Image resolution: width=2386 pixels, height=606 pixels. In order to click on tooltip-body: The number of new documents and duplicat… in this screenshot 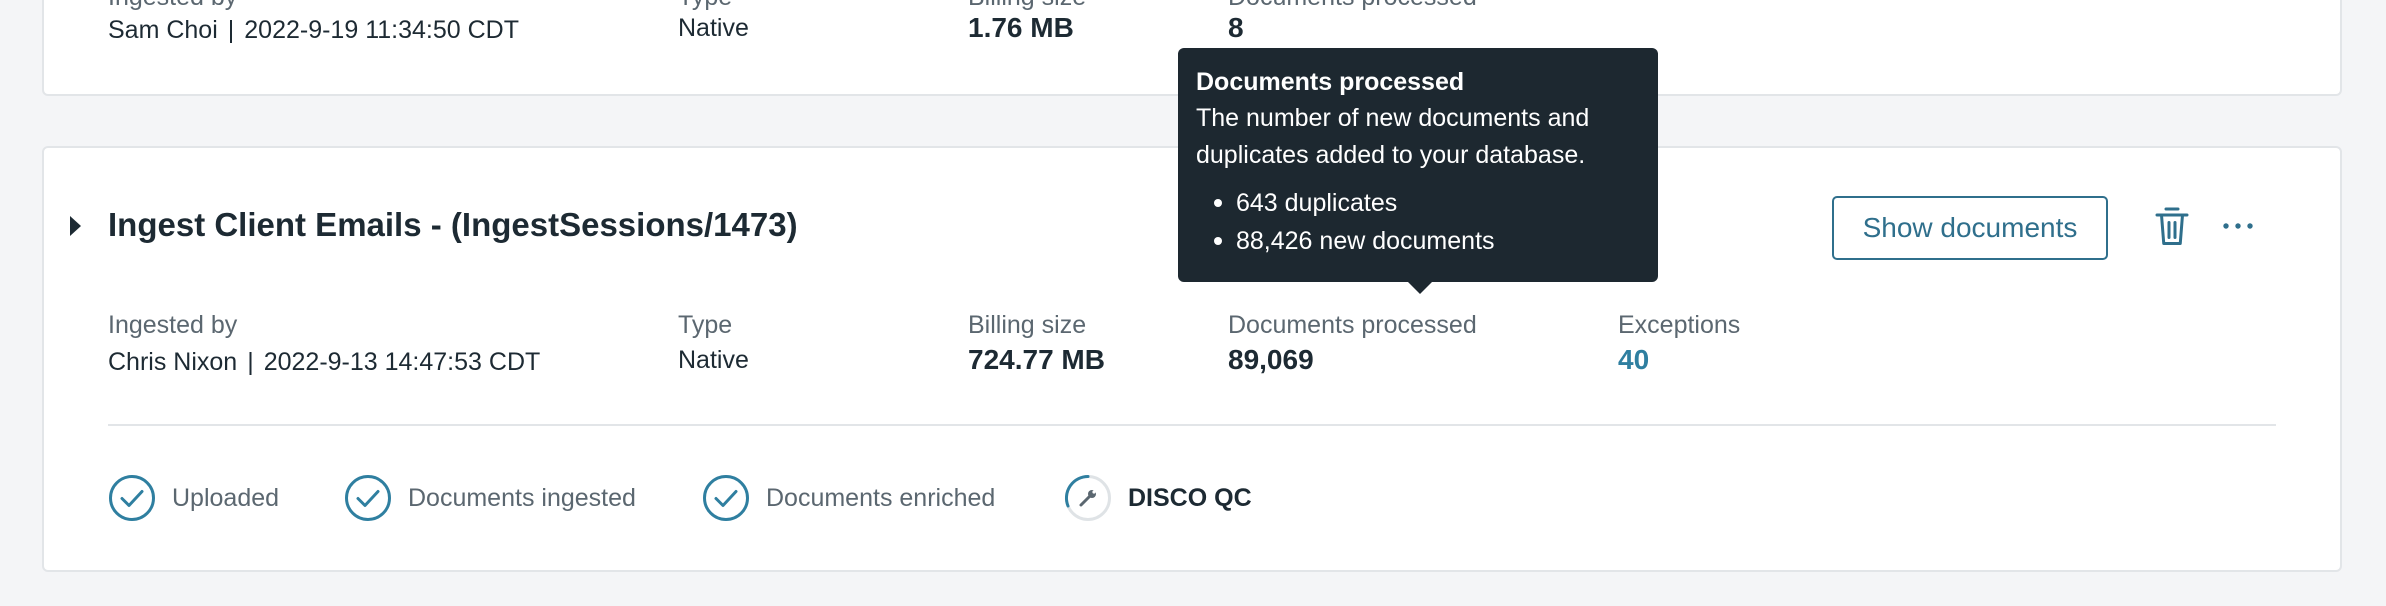, I will do `click(1393, 136)`.